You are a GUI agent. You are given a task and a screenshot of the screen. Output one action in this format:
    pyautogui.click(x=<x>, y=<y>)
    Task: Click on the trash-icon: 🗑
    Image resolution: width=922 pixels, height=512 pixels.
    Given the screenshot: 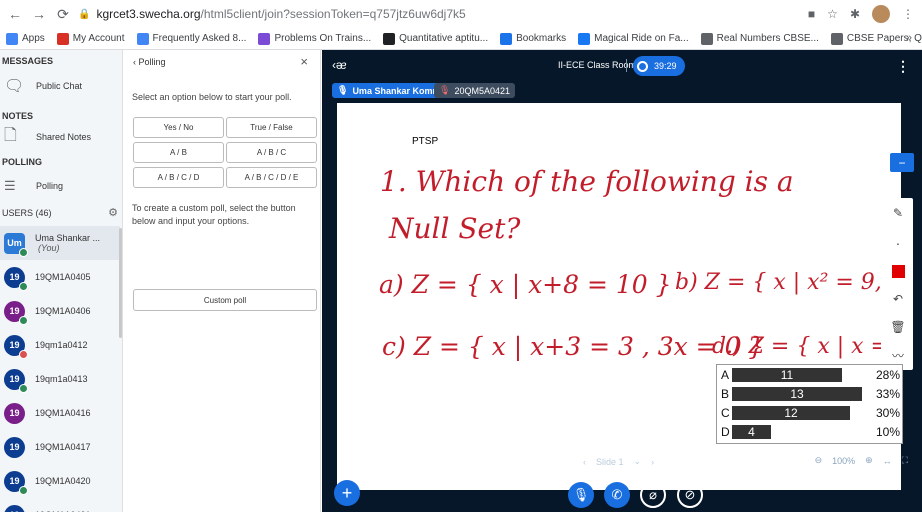 What is the action you would take?
    pyautogui.click(x=898, y=327)
    